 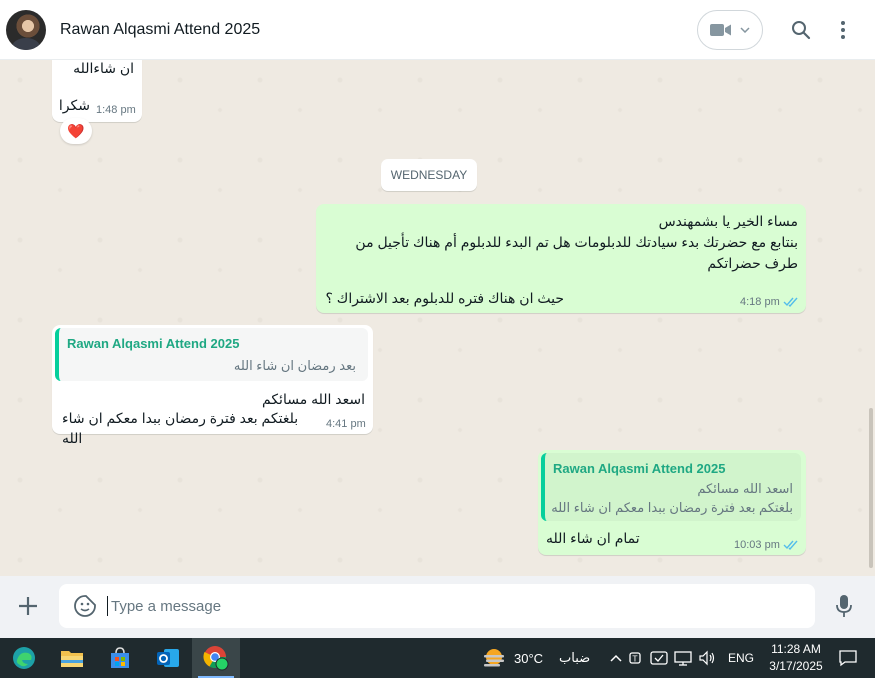 I want to click on taskbar-chrome-whatsapp, so click(x=216, y=658).